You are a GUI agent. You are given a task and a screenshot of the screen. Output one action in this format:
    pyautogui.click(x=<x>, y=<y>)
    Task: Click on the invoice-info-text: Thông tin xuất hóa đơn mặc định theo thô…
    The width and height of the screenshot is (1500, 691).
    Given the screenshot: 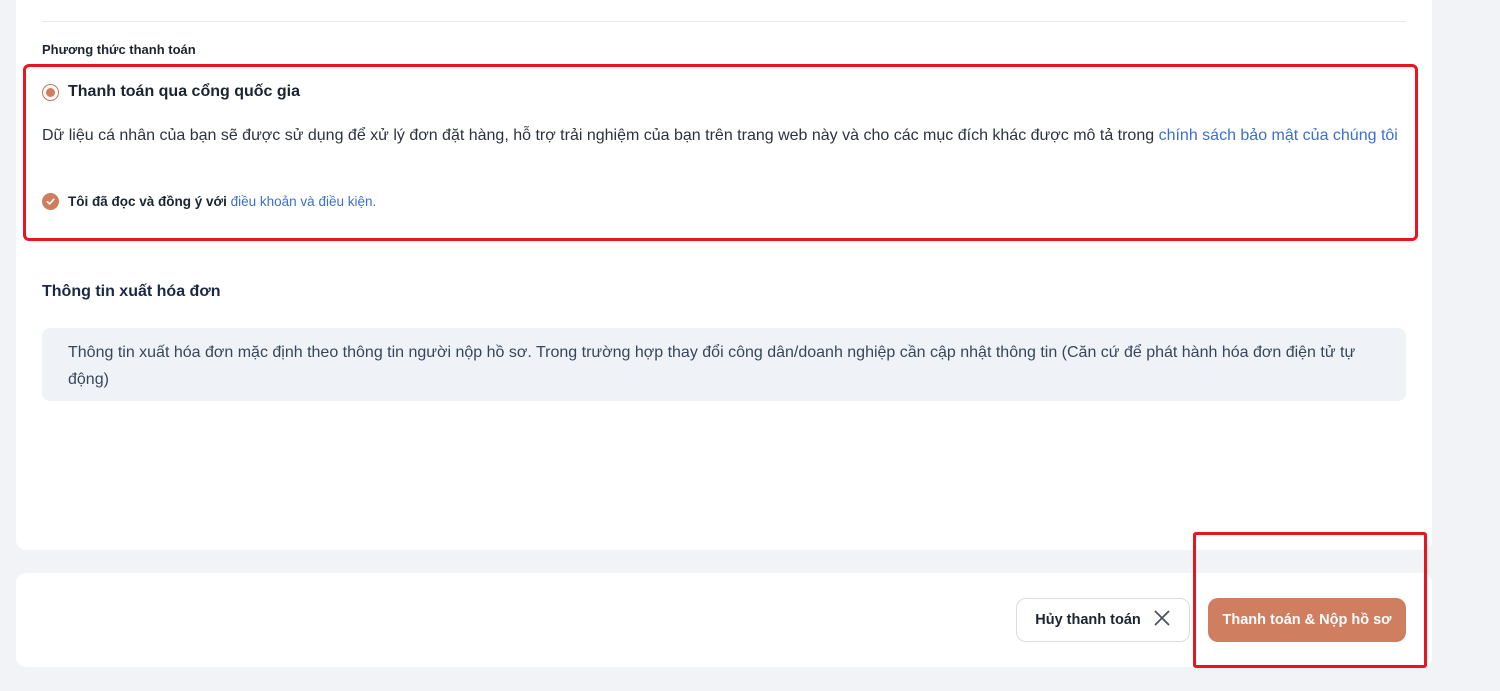 What is the action you would take?
    pyautogui.click(x=712, y=366)
    